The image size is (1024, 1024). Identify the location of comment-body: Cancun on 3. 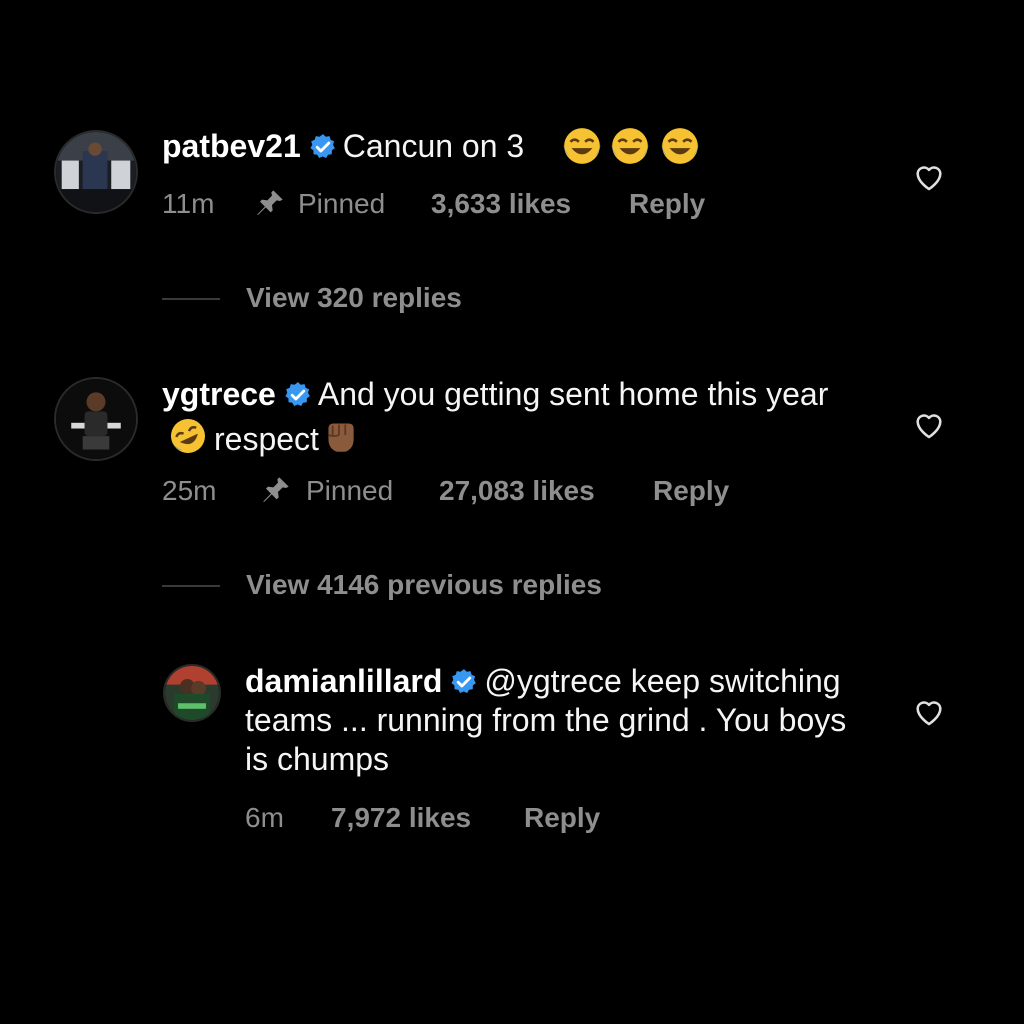
(433, 146).